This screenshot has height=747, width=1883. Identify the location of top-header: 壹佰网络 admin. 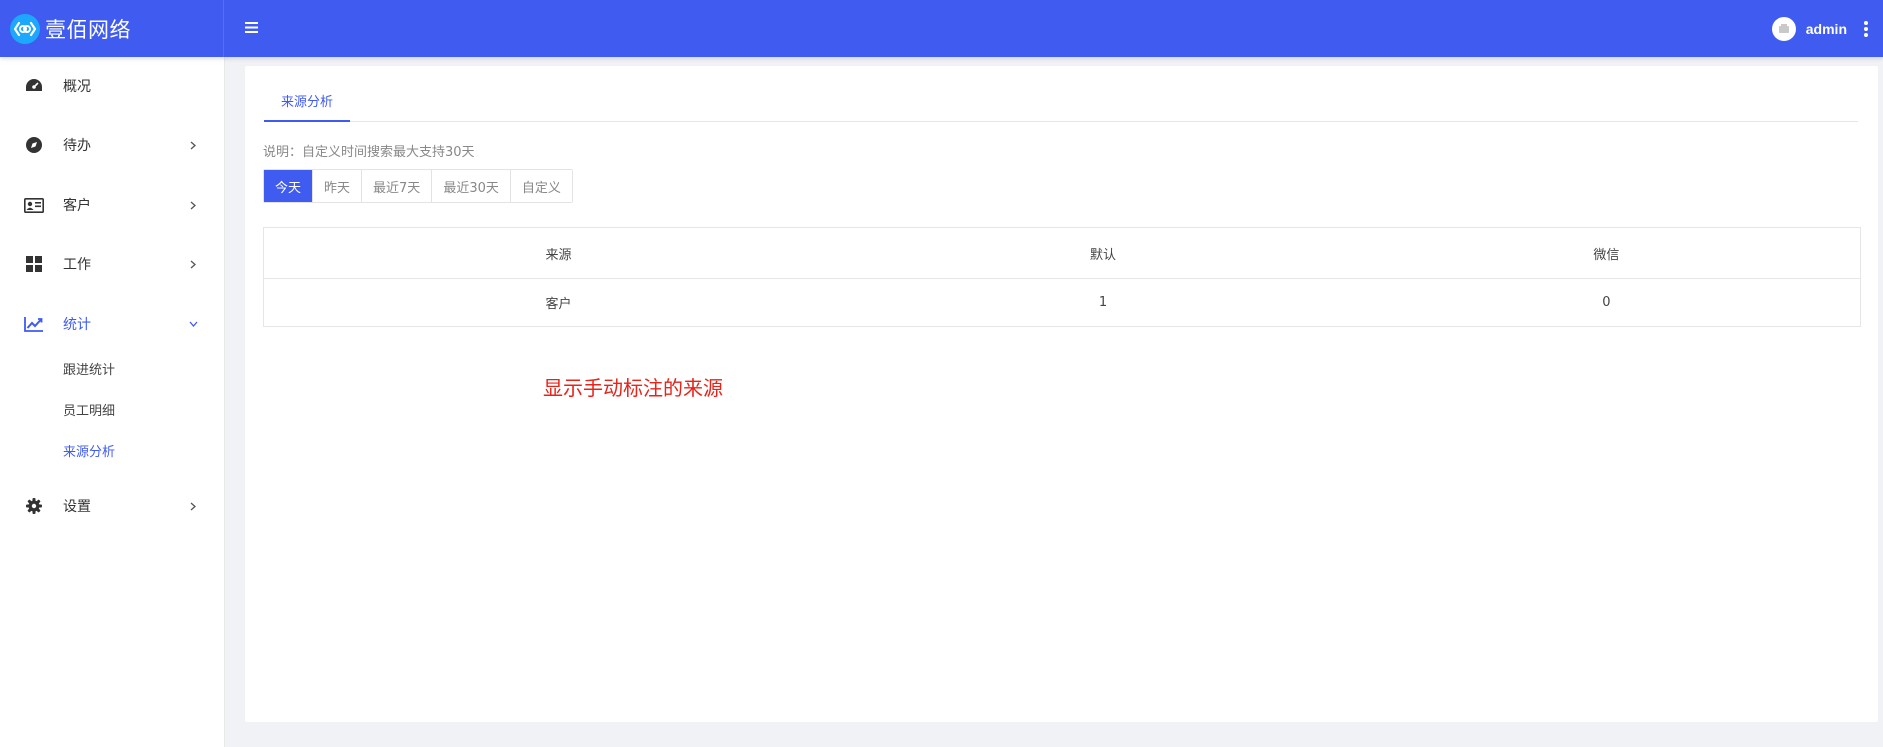
(941, 28).